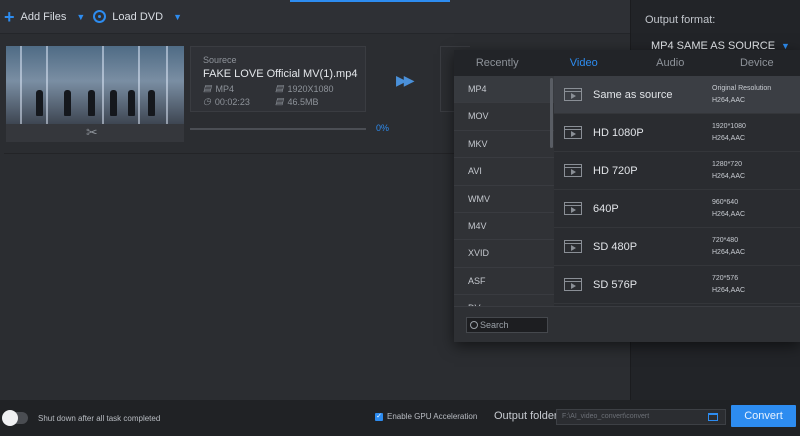 This screenshot has width=800, height=436. What do you see at coordinates (677, 171) in the screenshot?
I see `format-option: HD 720P 1280*720 H264,AAC` at bounding box center [677, 171].